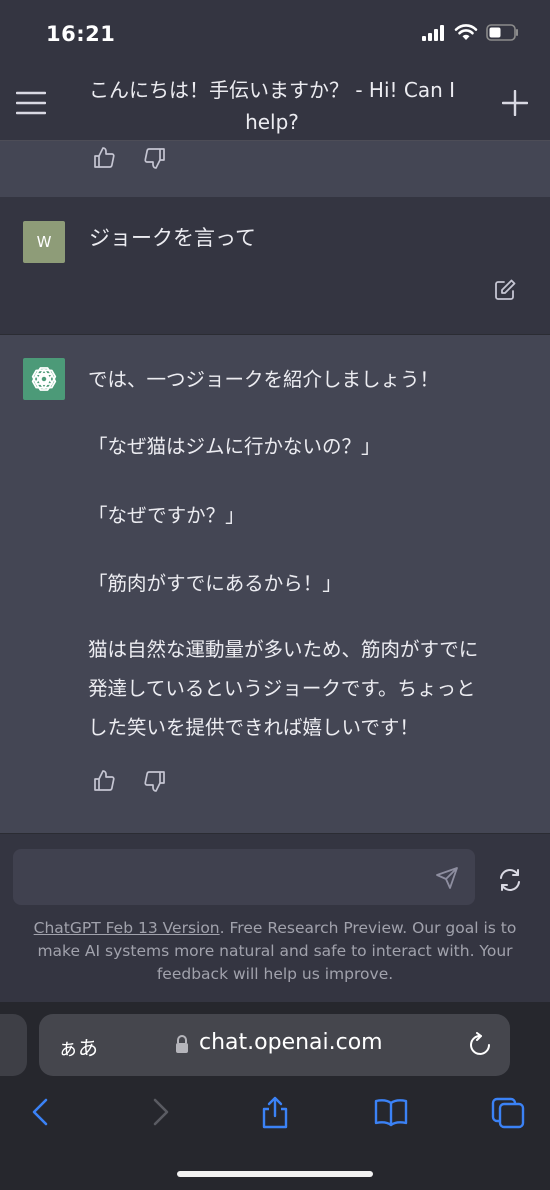 The height and width of the screenshot is (1190, 550). What do you see at coordinates (283, 649) in the screenshot?
I see `assistant-paragraph: 猫は自然な運動量が多いため、筋肉がすでに` at bounding box center [283, 649].